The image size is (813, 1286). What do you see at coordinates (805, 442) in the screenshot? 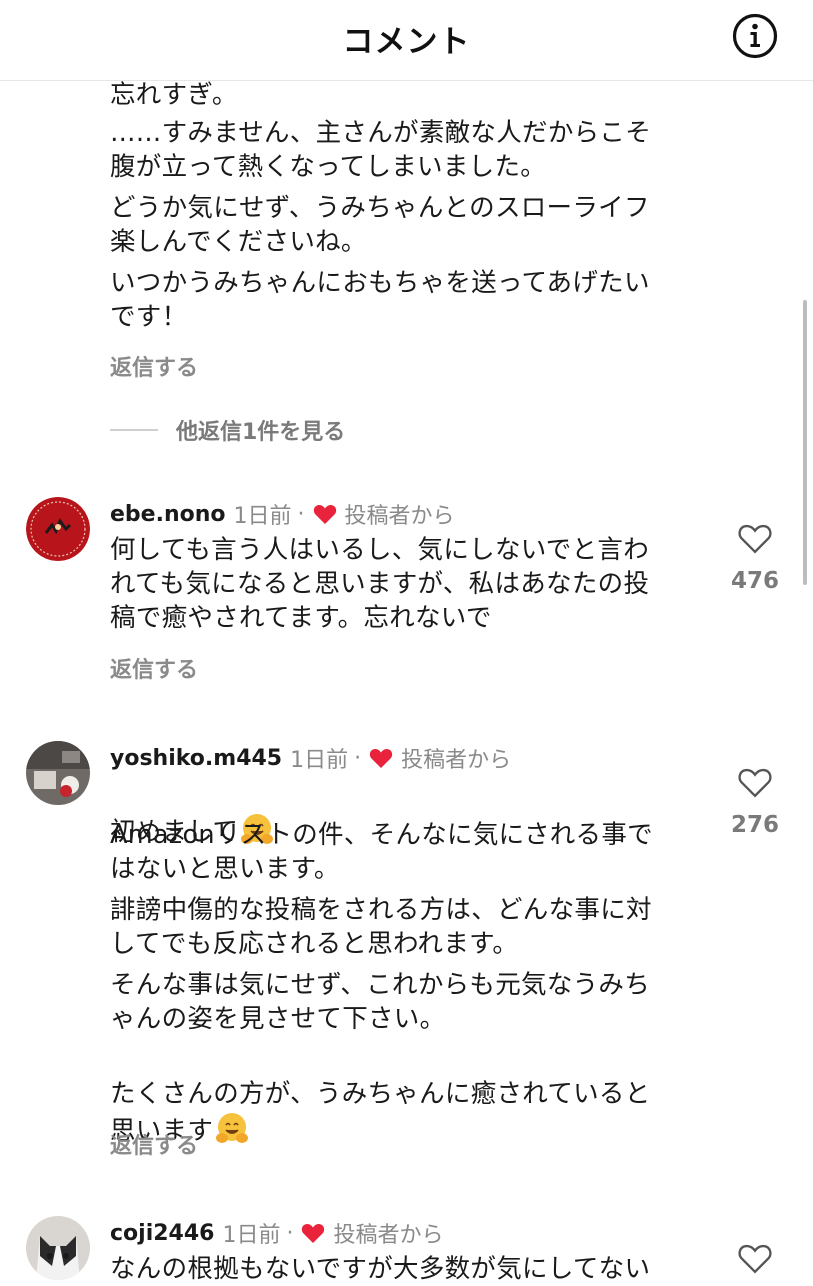
I see `scrollbar` at bounding box center [805, 442].